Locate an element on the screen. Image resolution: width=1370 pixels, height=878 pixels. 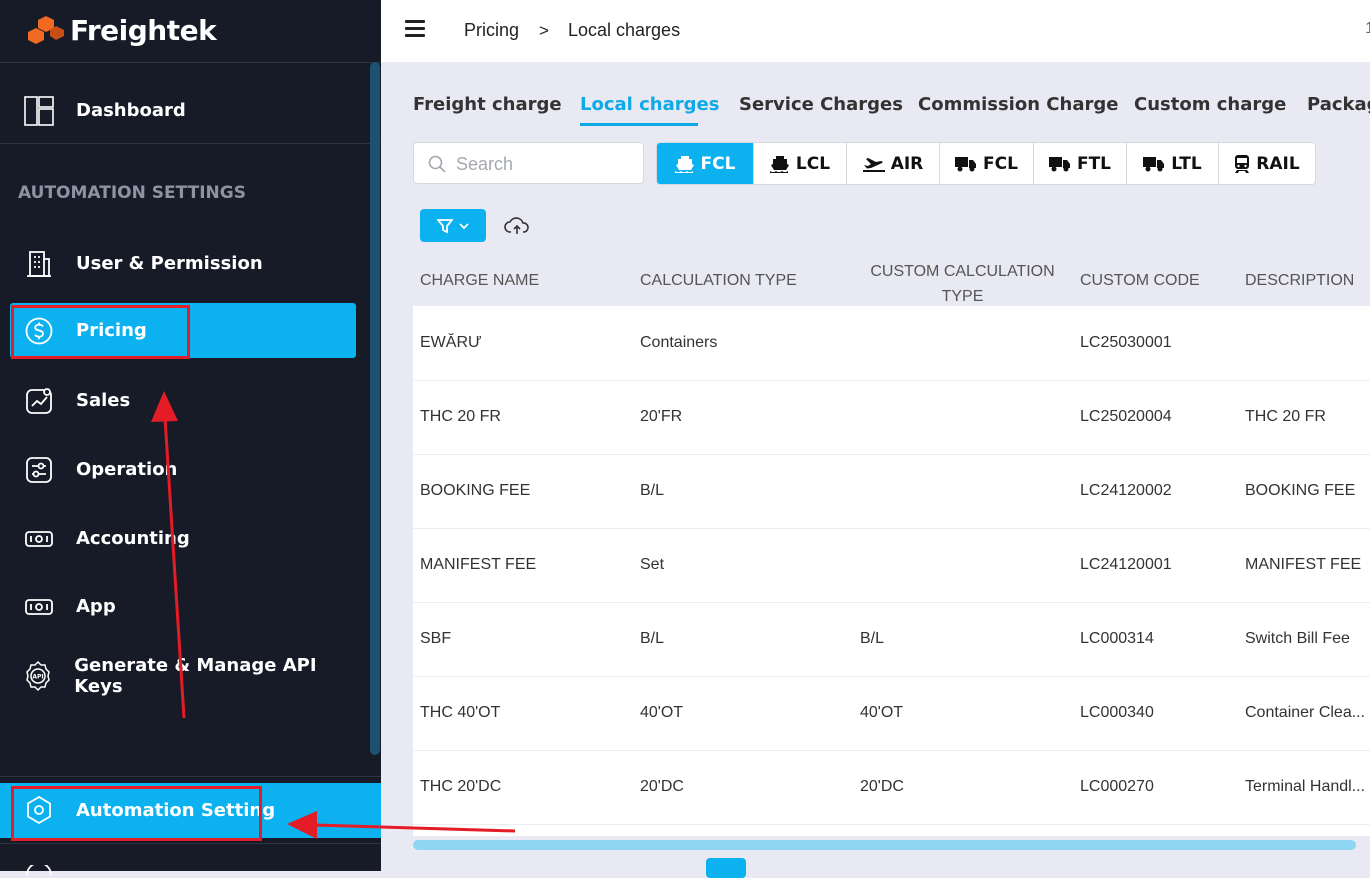
table-row: EWĂRƯ Containers LC25030001 is located at coordinates (891, 343).